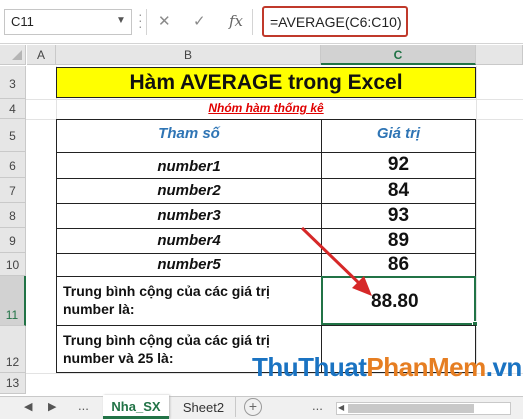  Describe the element at coordinates (204, 407) in the screenshot. I see `tab-sheet2: Sheet2` at that location.